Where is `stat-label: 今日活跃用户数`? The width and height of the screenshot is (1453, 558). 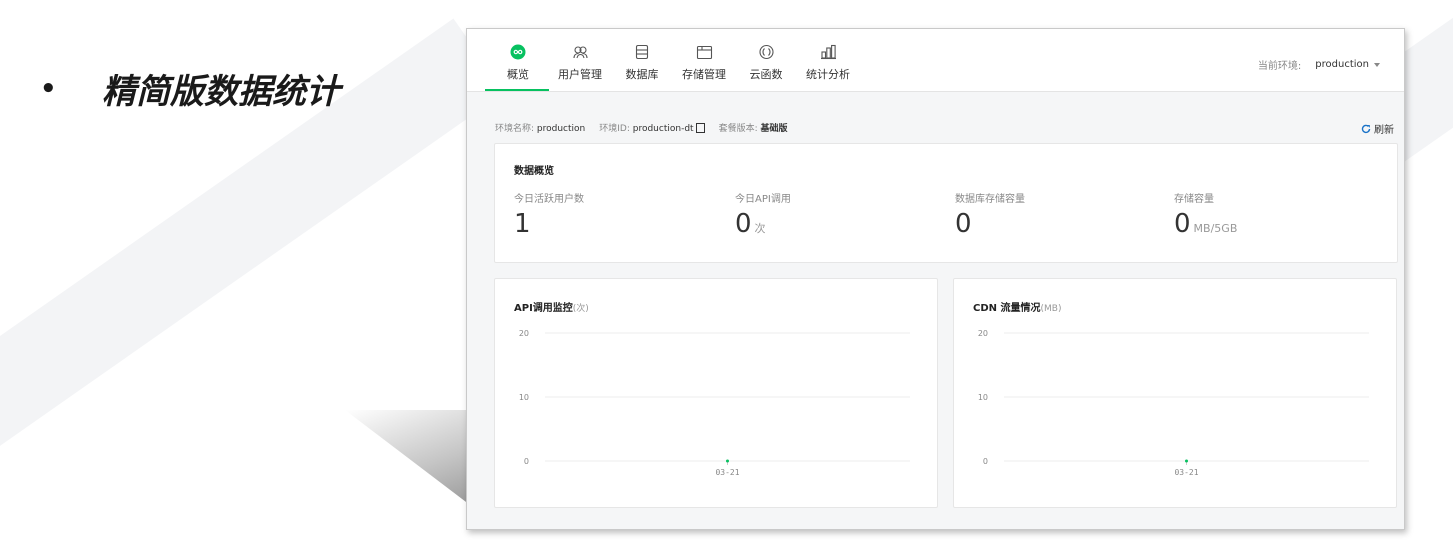
stat-label: 今日活跃用户数 is located at coordinates (549, 199).